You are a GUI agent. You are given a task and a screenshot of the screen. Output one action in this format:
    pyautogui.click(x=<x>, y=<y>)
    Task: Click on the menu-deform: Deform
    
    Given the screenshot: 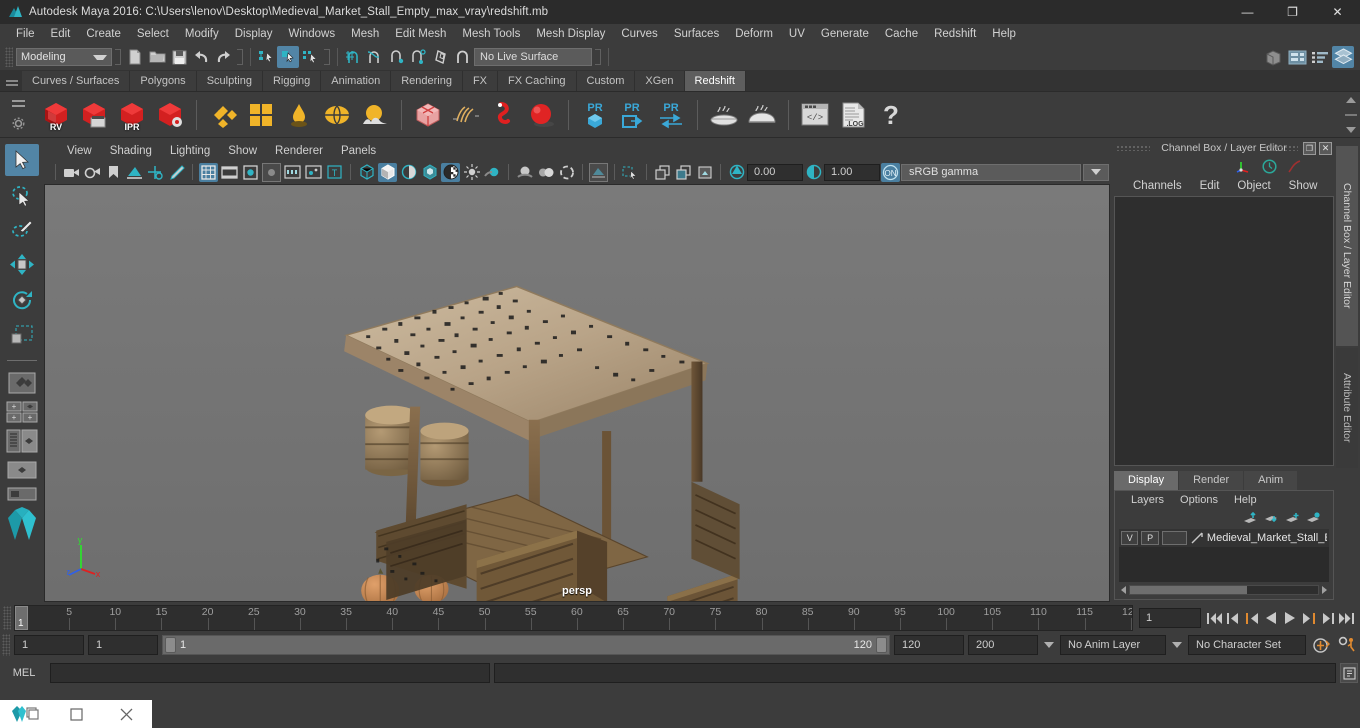 What is the action you would take?
    pyautogui.click(x=754, y=34)
    